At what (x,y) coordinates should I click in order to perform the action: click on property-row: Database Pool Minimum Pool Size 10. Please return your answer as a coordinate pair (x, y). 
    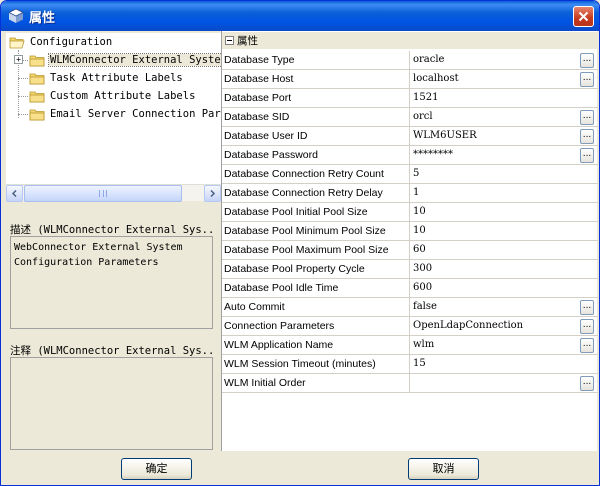
    Looking at the image, I should click on (410, 231).